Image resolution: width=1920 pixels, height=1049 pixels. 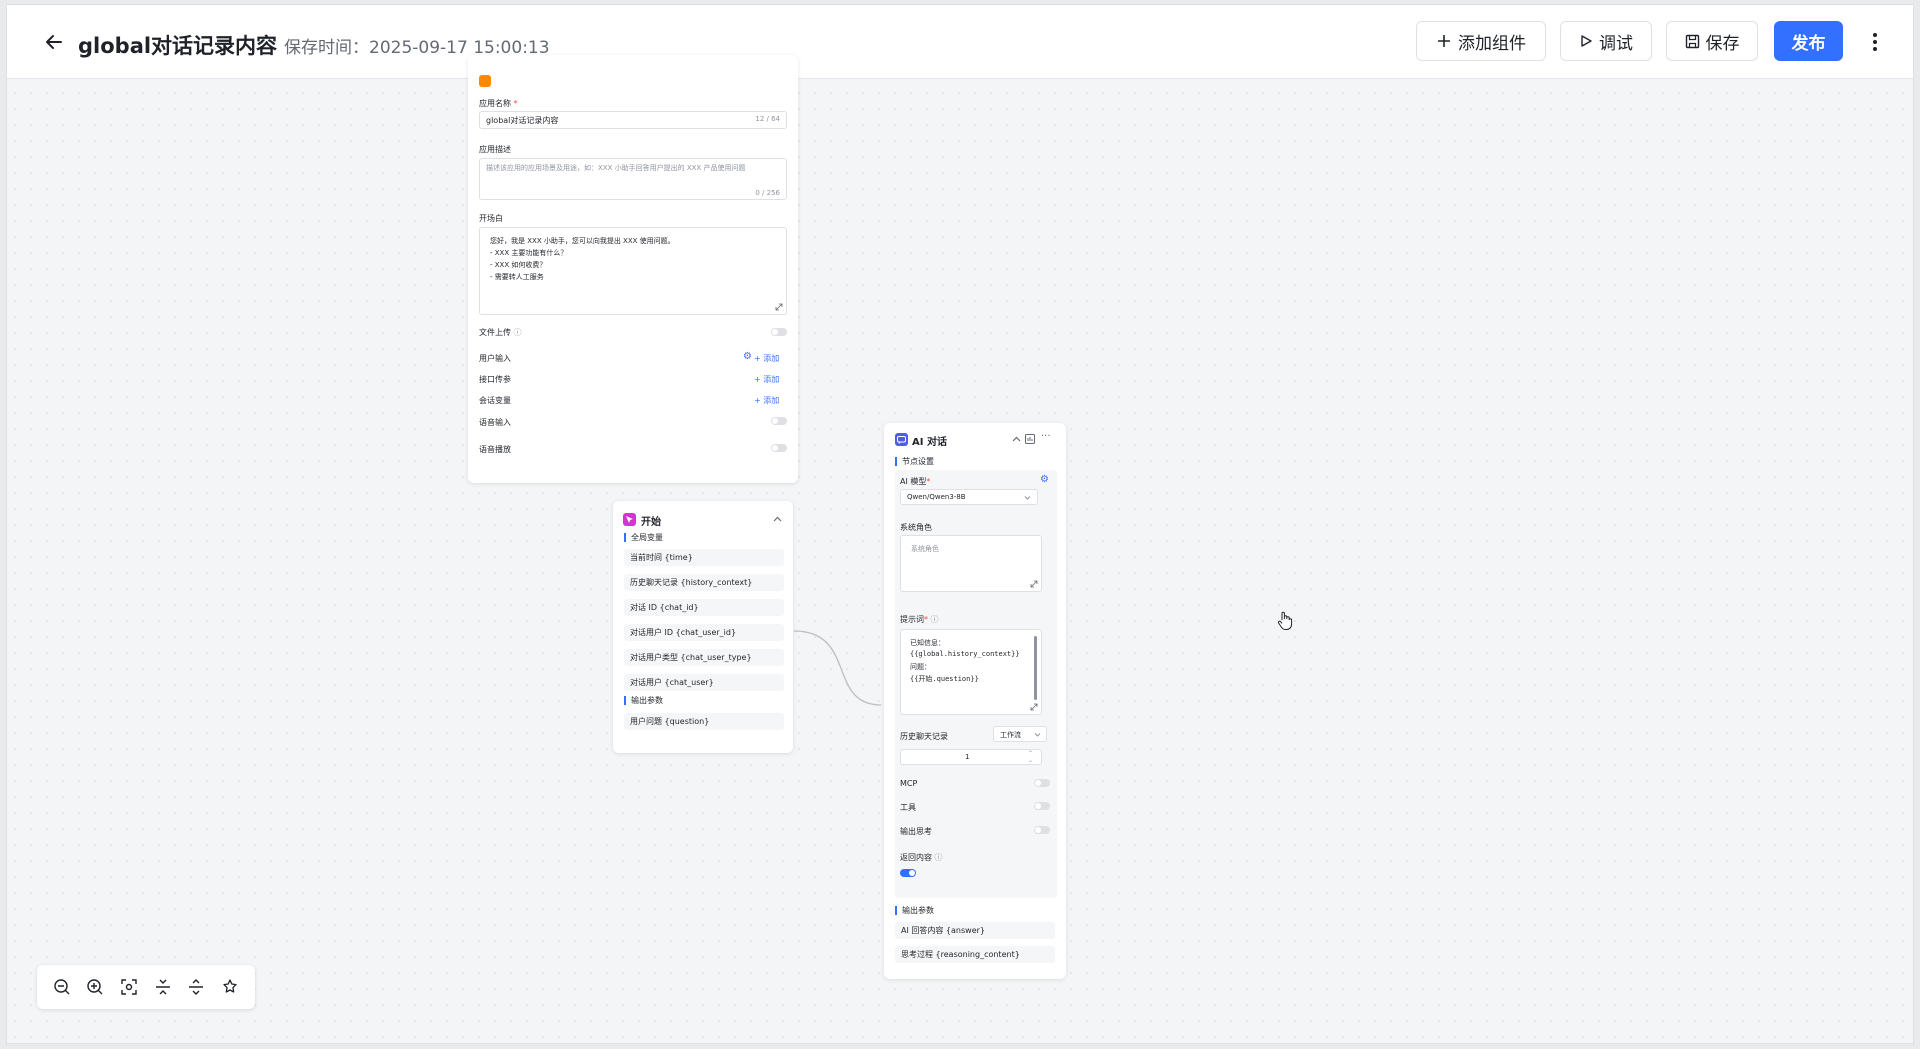 I want to click on global-var-row: 对话用户 {chat_user}, so click(x=704, y=682).